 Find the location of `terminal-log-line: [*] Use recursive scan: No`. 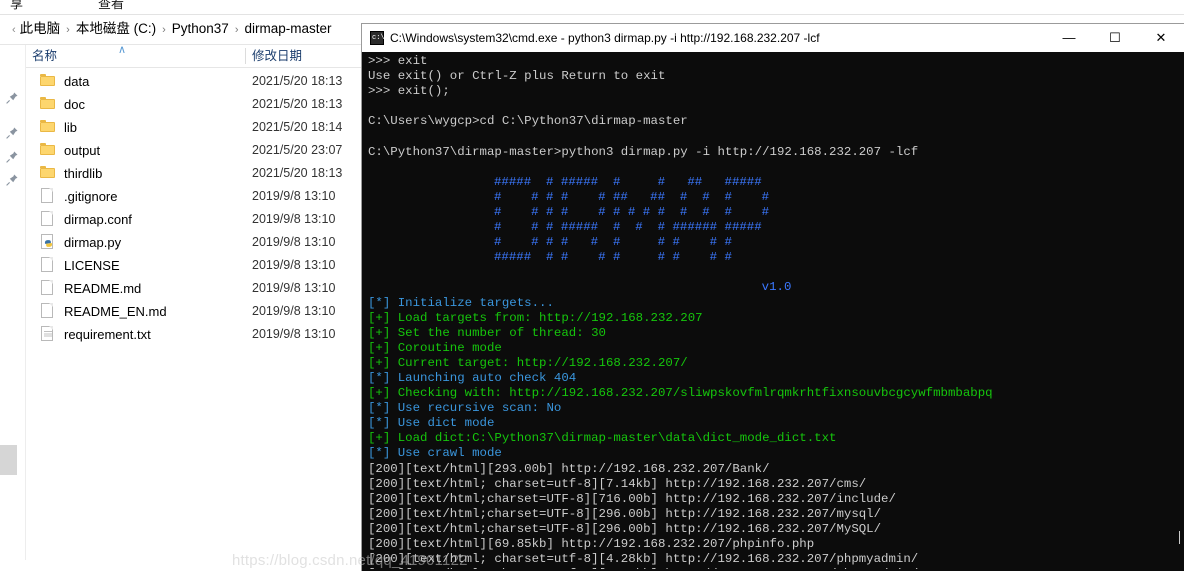

terminal-log-line: [*] Use recursive scan: No is located at coordinates (775, 408).